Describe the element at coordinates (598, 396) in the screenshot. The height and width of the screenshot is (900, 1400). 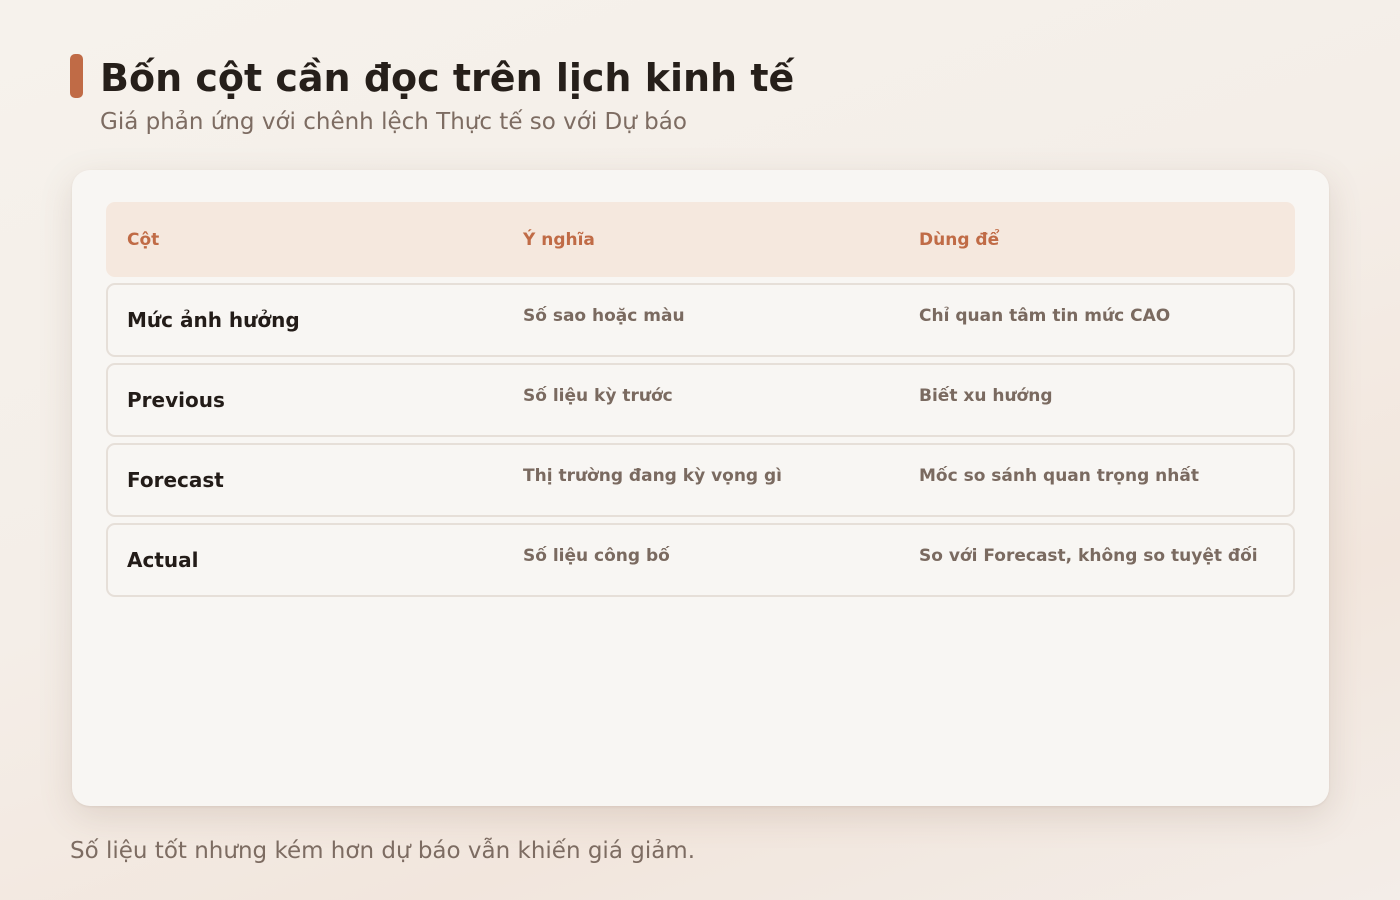
I see `row-meaning: Số liệu kỳ trước` at that location.